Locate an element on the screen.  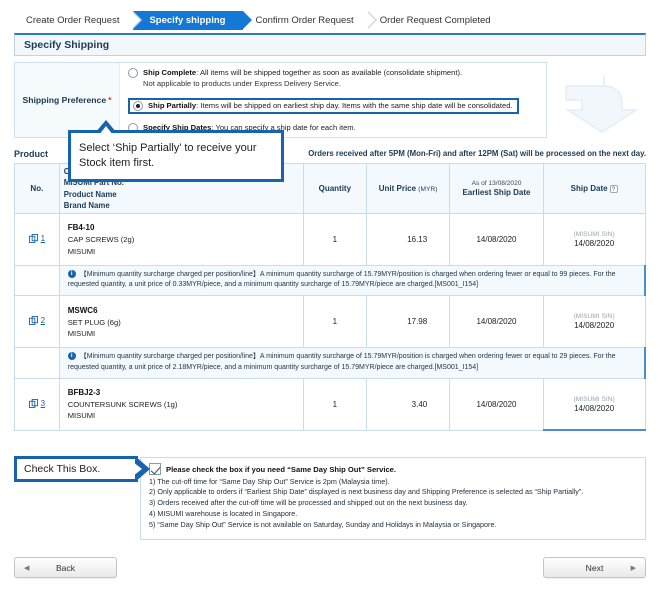
row-no-cell: 2 is located at coordinates (37, 322).